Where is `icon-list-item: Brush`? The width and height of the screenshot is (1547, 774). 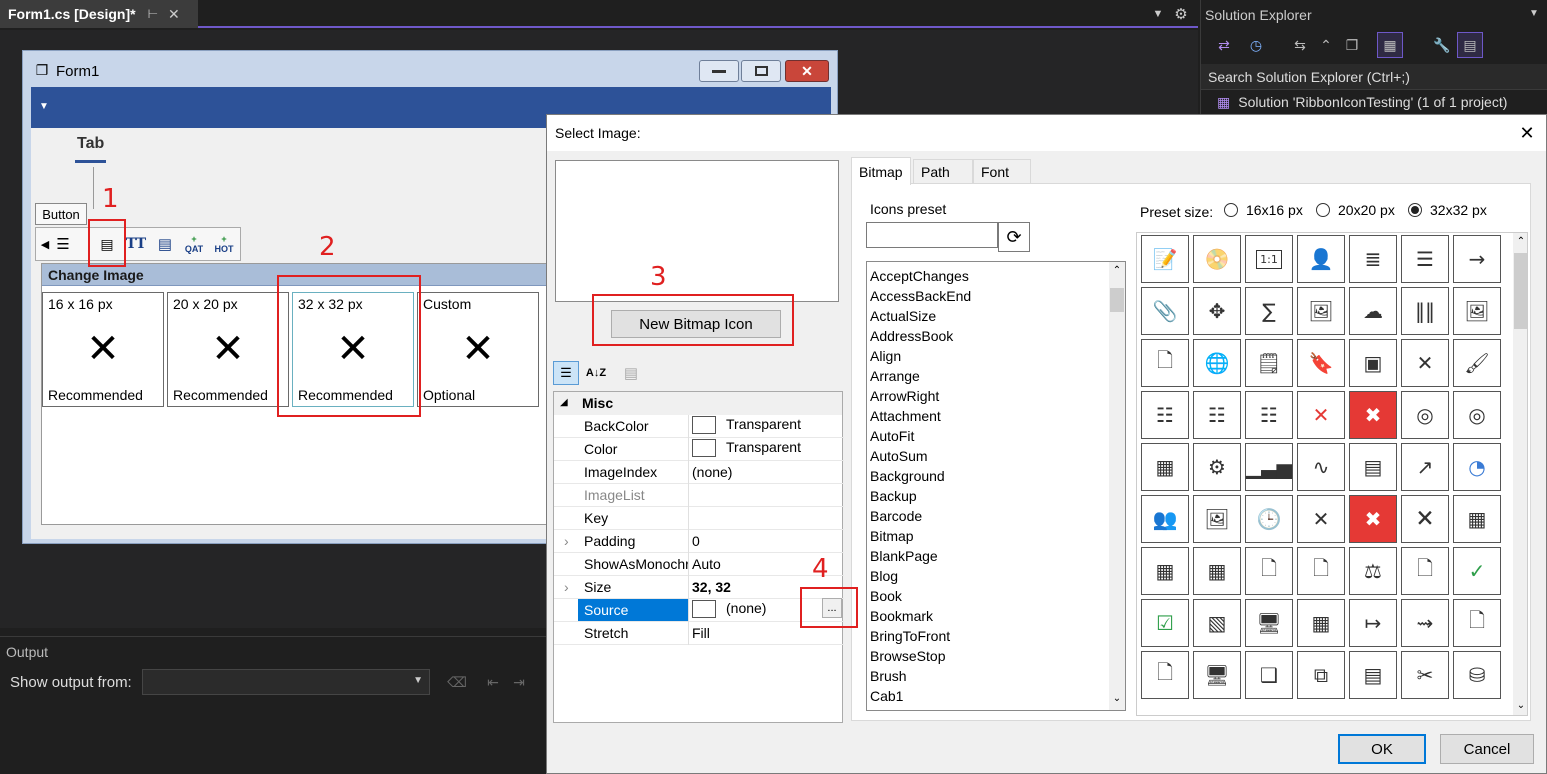 icon-list-item: Brush is located at coordinates (987, 676).